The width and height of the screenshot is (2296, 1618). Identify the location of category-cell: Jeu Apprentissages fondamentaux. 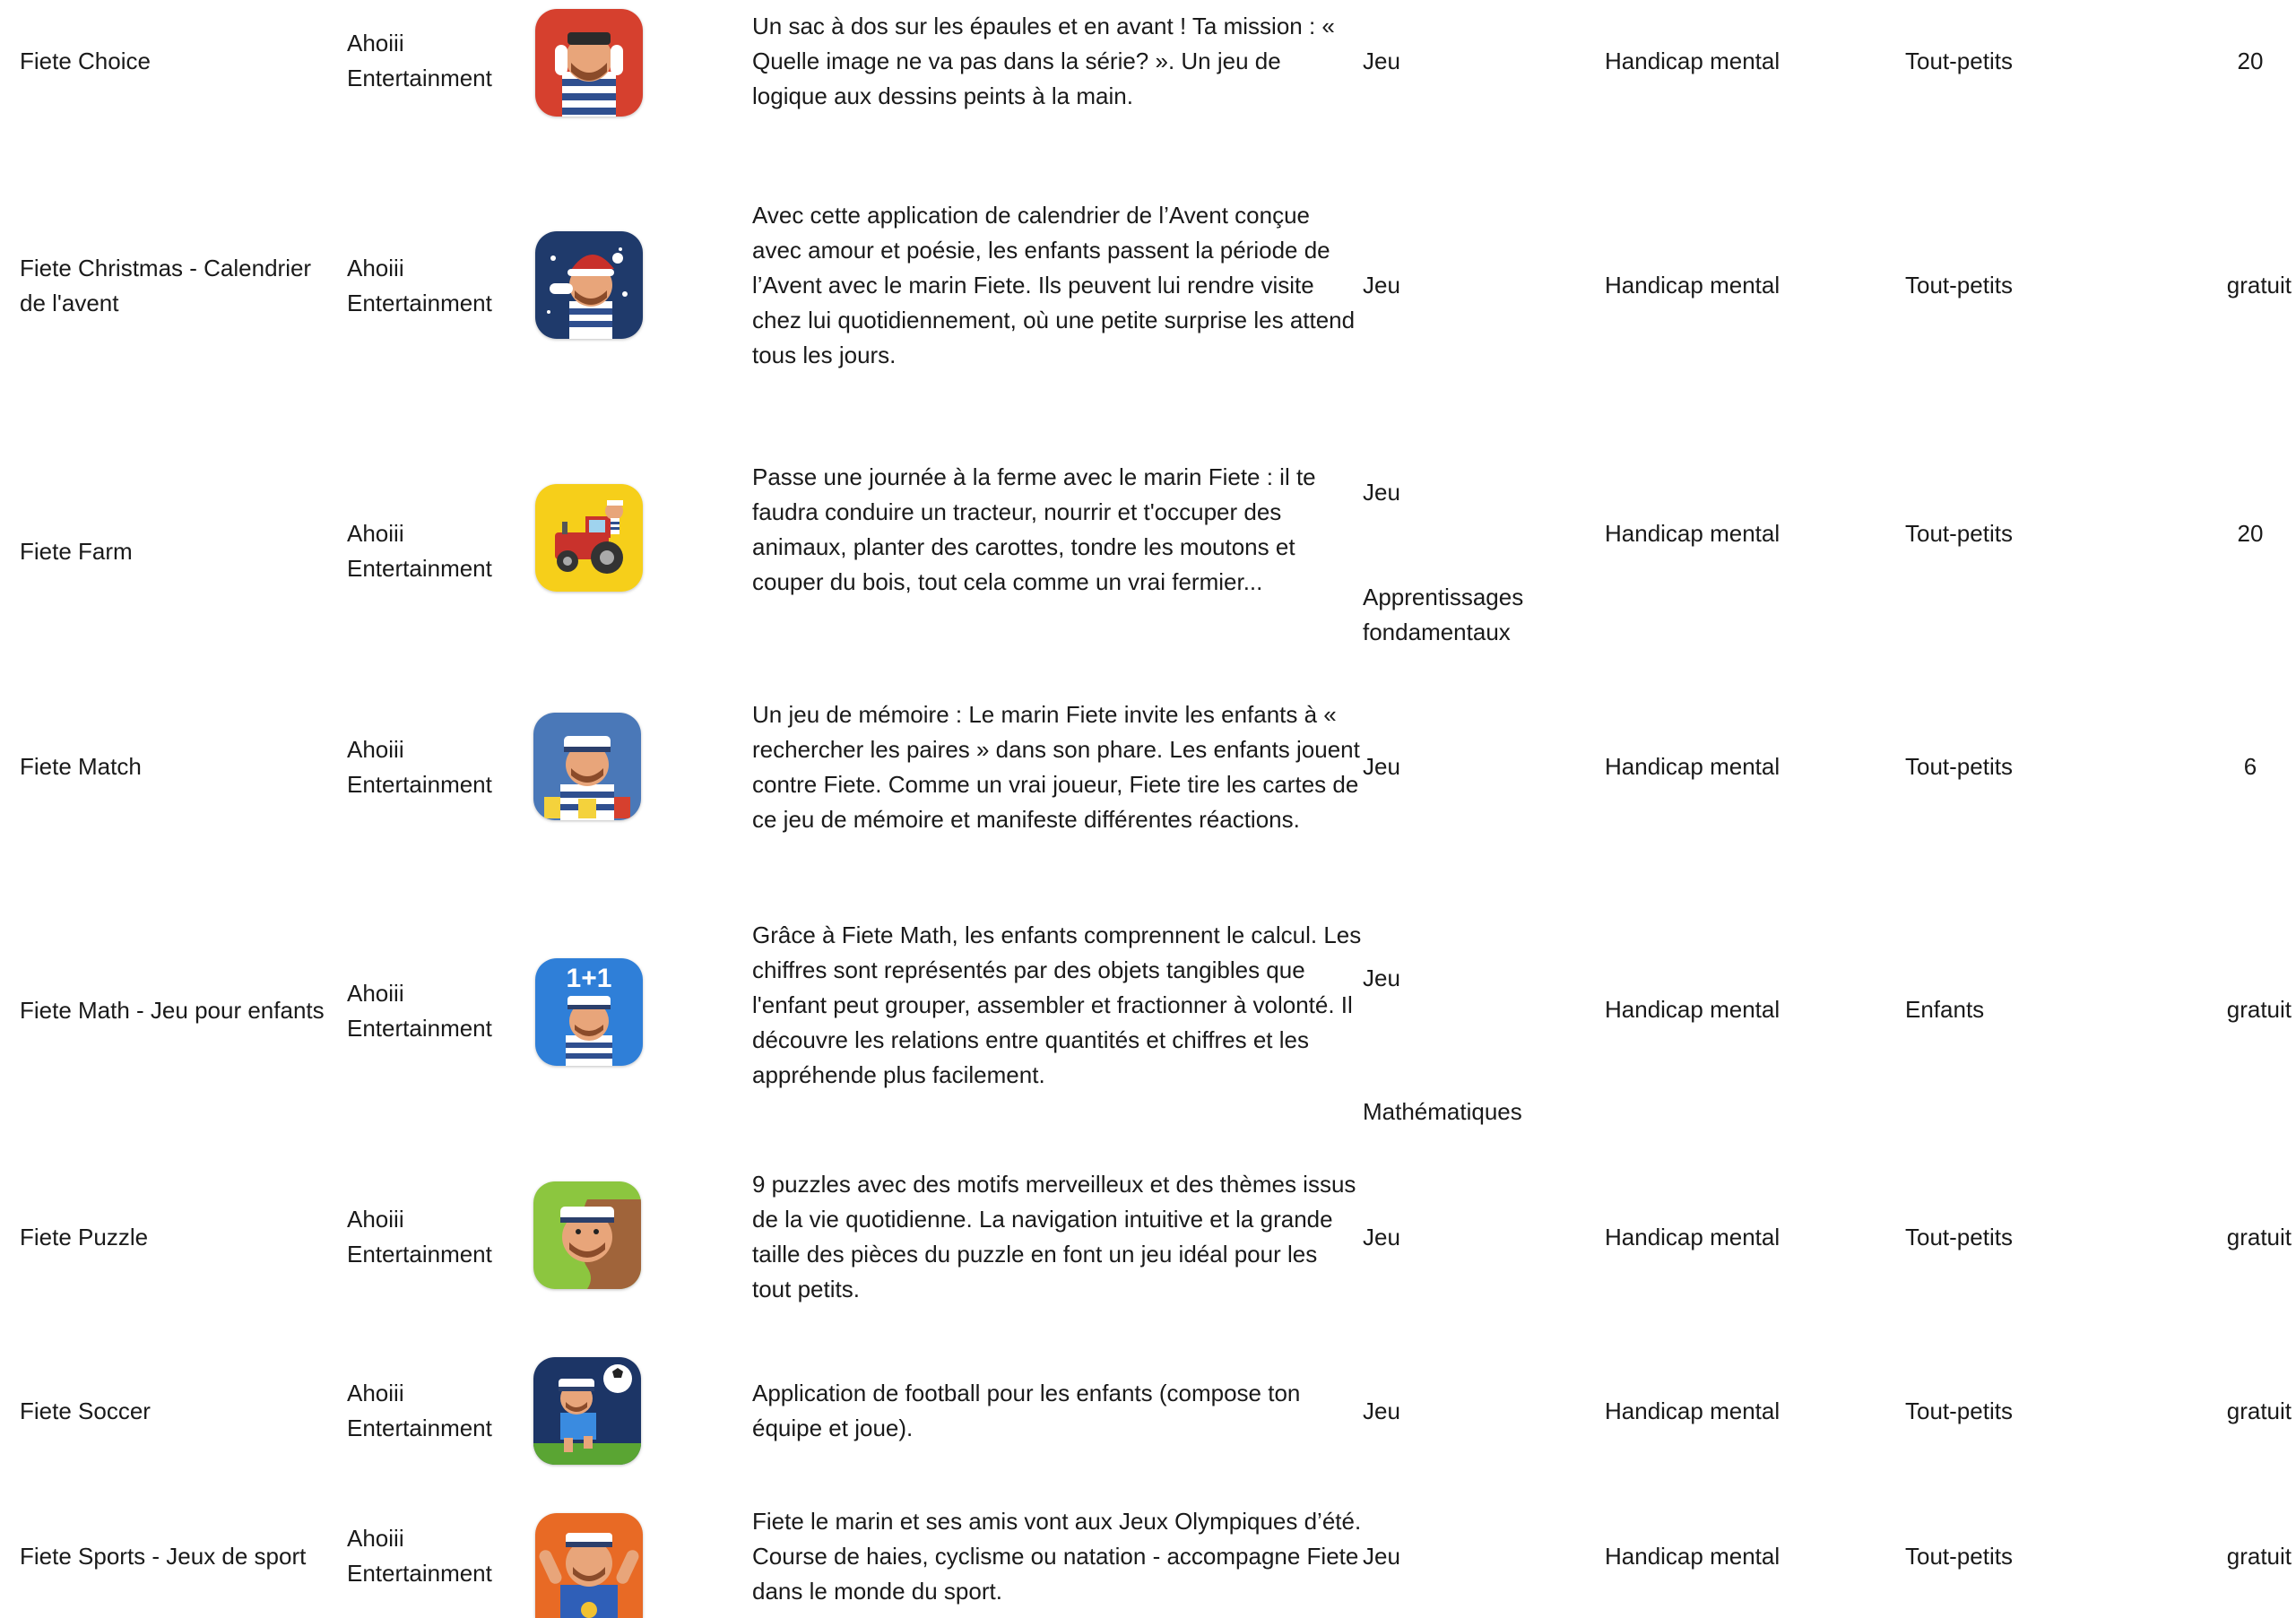
(1479, 562).